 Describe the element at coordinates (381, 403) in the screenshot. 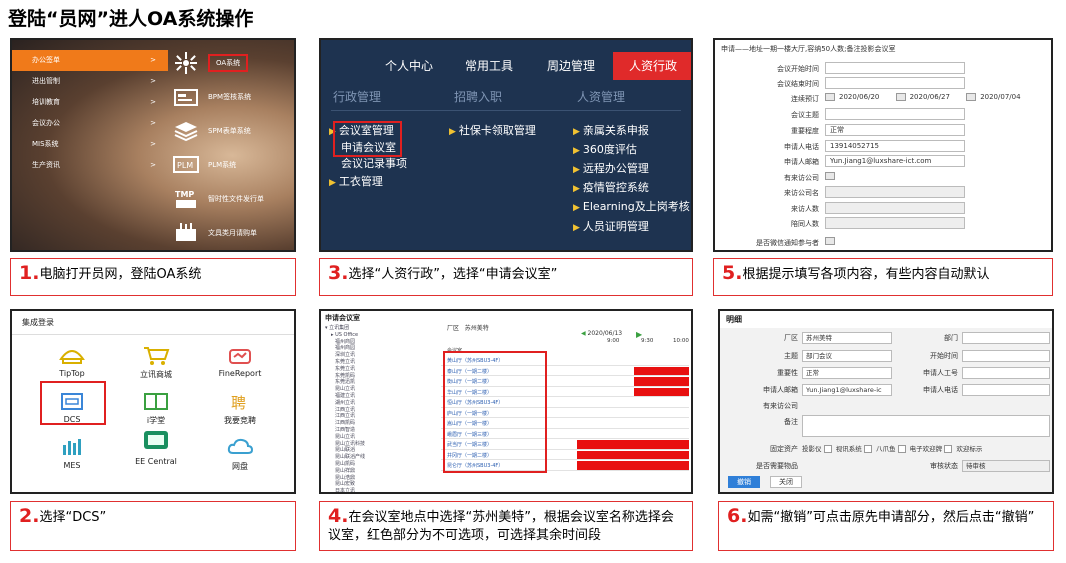

I see `tree-item: 湖州立讯` at that location.